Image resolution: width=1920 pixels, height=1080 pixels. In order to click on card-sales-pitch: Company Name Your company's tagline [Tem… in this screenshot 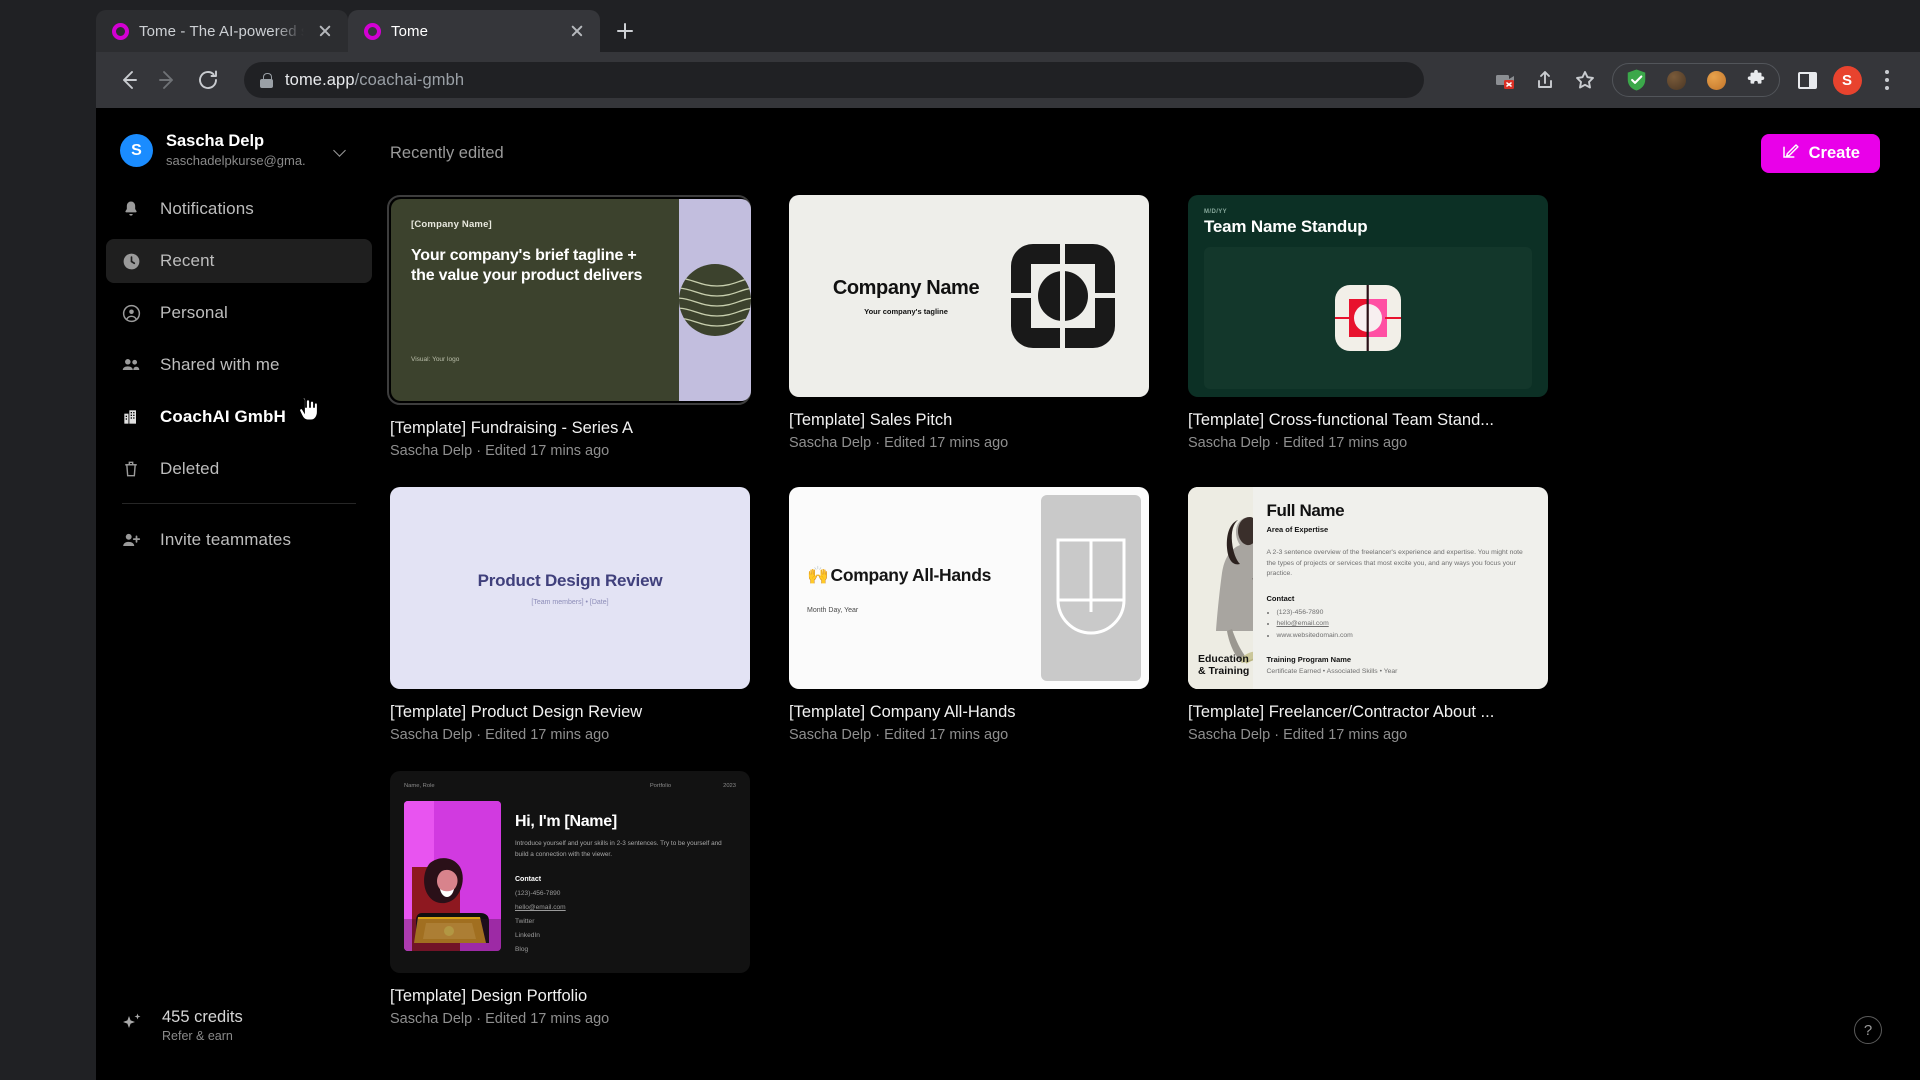, I will do `click(969, 327)`.